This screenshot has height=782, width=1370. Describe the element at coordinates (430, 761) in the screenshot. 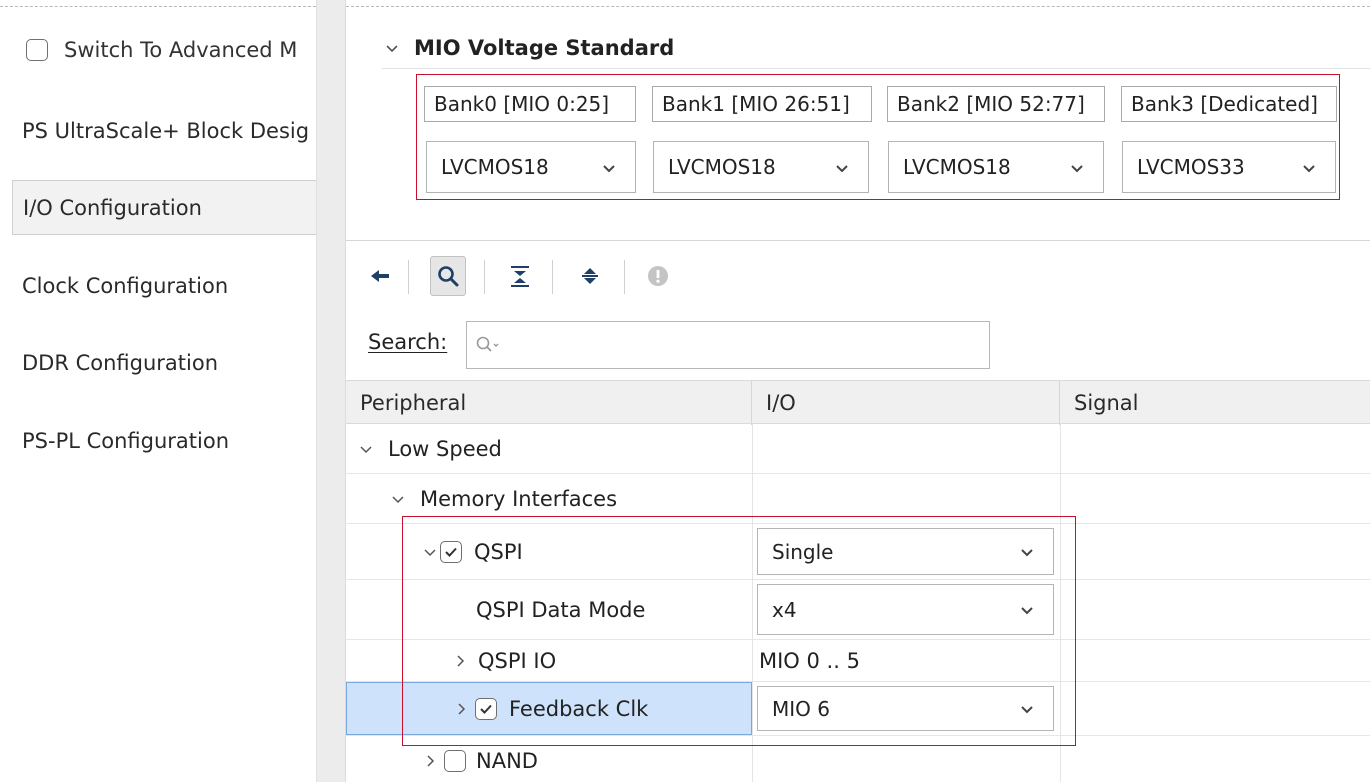

I see `chevron-right-icon` at that location.